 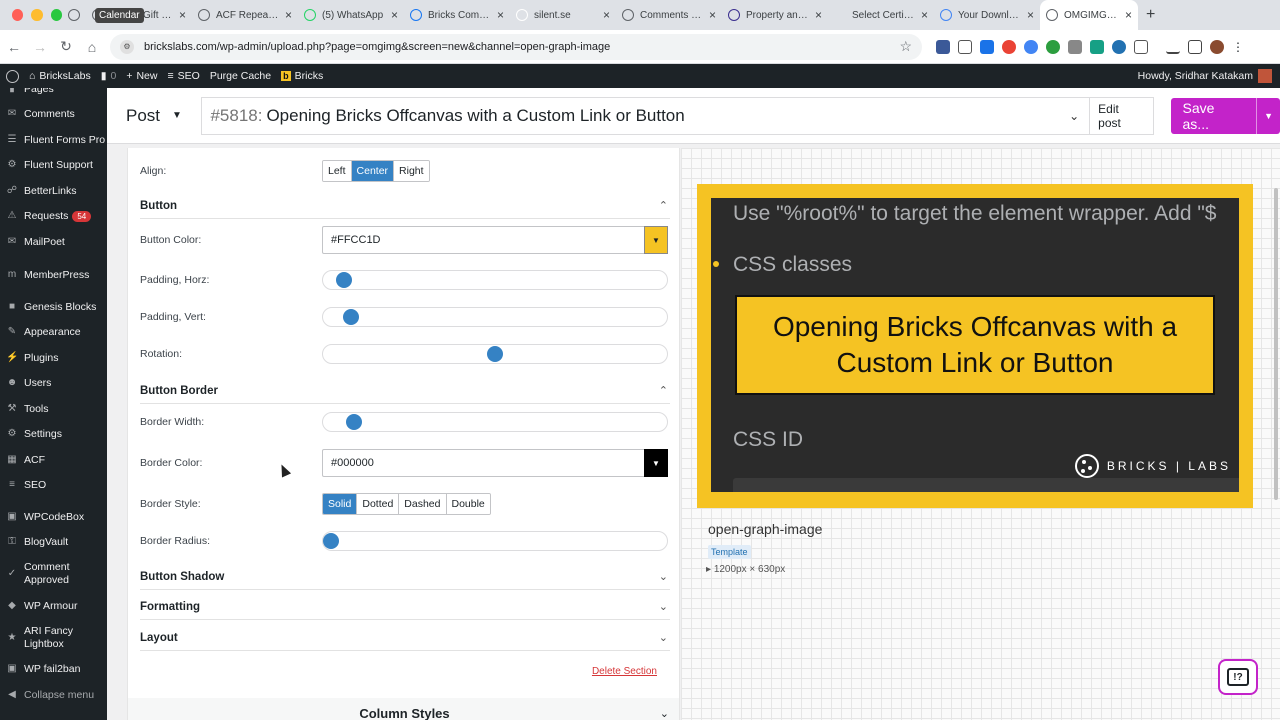 I want to click on admin-bar-account: Howdy, Sridhar Katakam, so click(x=1205, y=76).